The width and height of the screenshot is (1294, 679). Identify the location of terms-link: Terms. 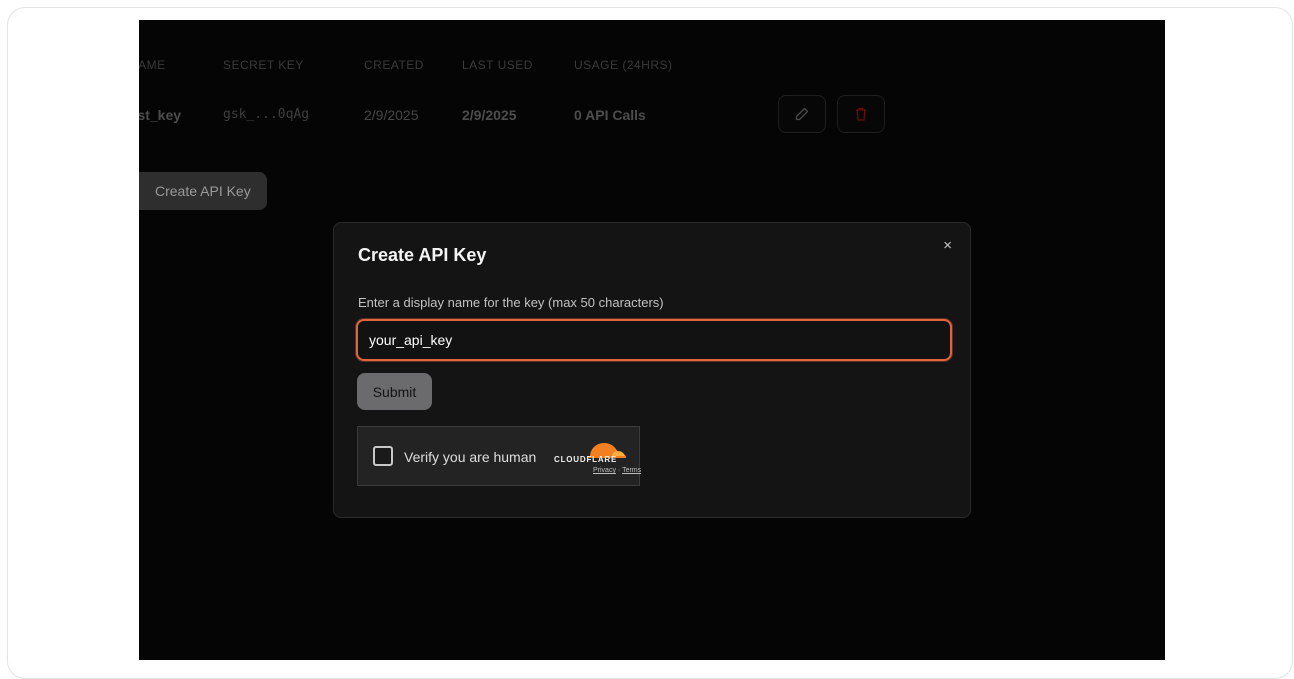
(631, 470).